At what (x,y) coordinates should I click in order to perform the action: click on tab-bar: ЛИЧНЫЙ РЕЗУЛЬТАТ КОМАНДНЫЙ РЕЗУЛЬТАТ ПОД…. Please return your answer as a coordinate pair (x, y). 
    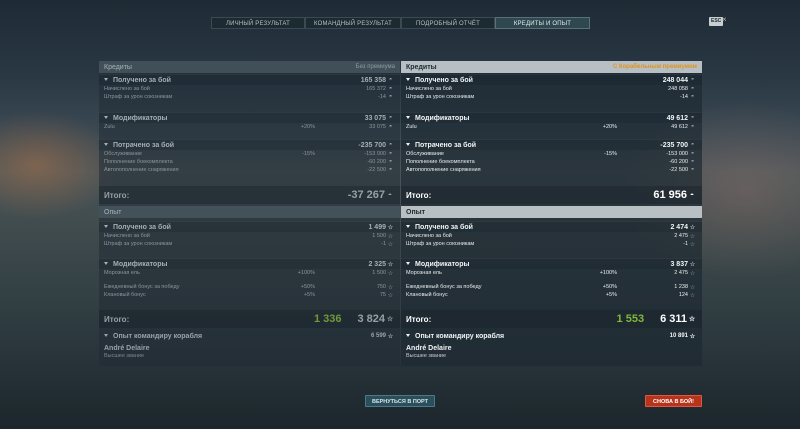
    Looking at the image, I should click on (400, 23).